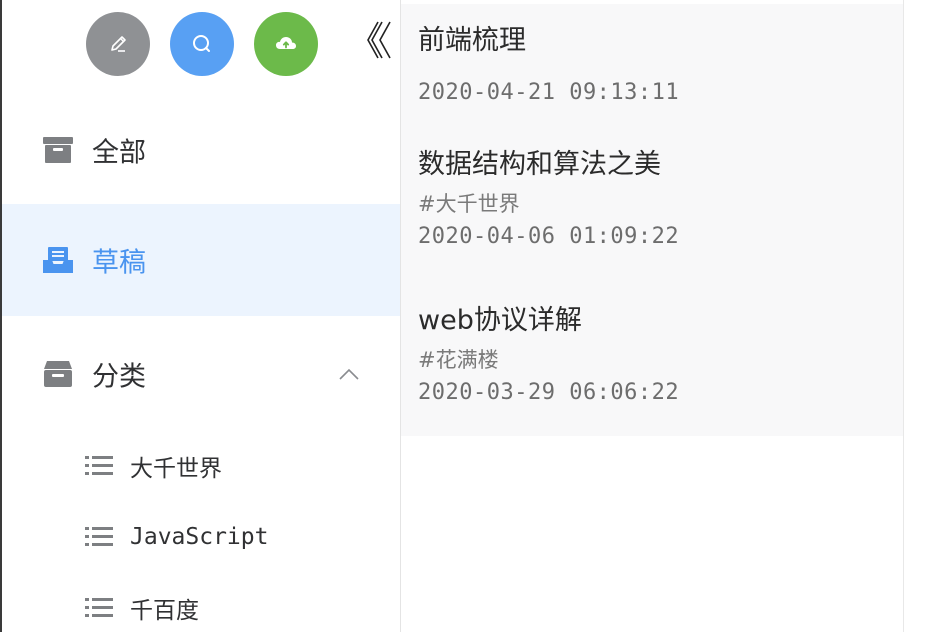 Image resolution: width=926 pixels, height=632 pixels. I want to click on category-label: JavaScript, so click(199, 537).